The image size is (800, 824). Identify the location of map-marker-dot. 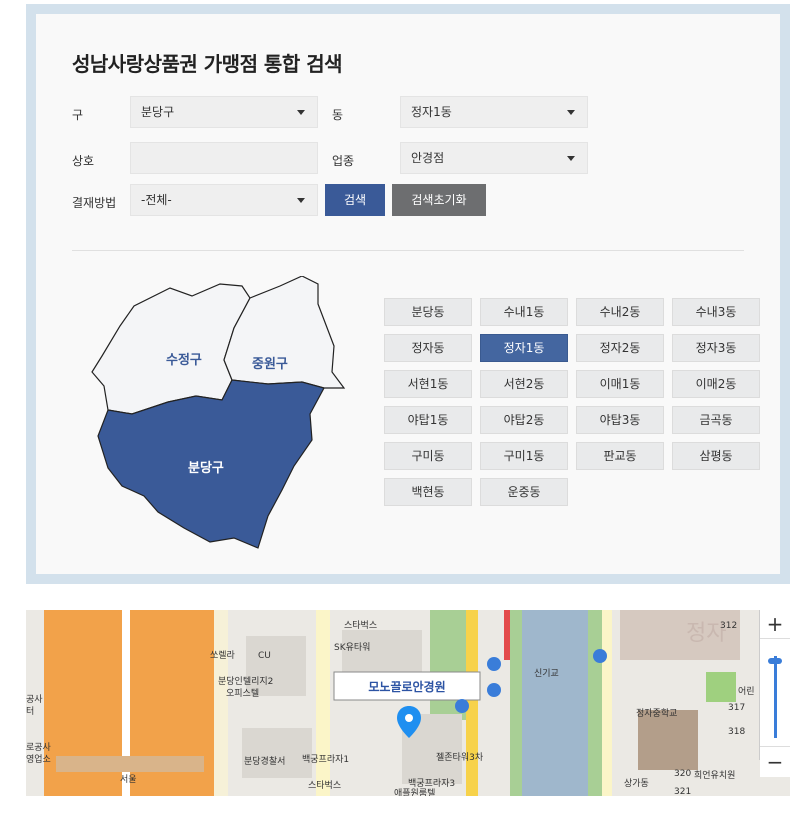
(409, 718).